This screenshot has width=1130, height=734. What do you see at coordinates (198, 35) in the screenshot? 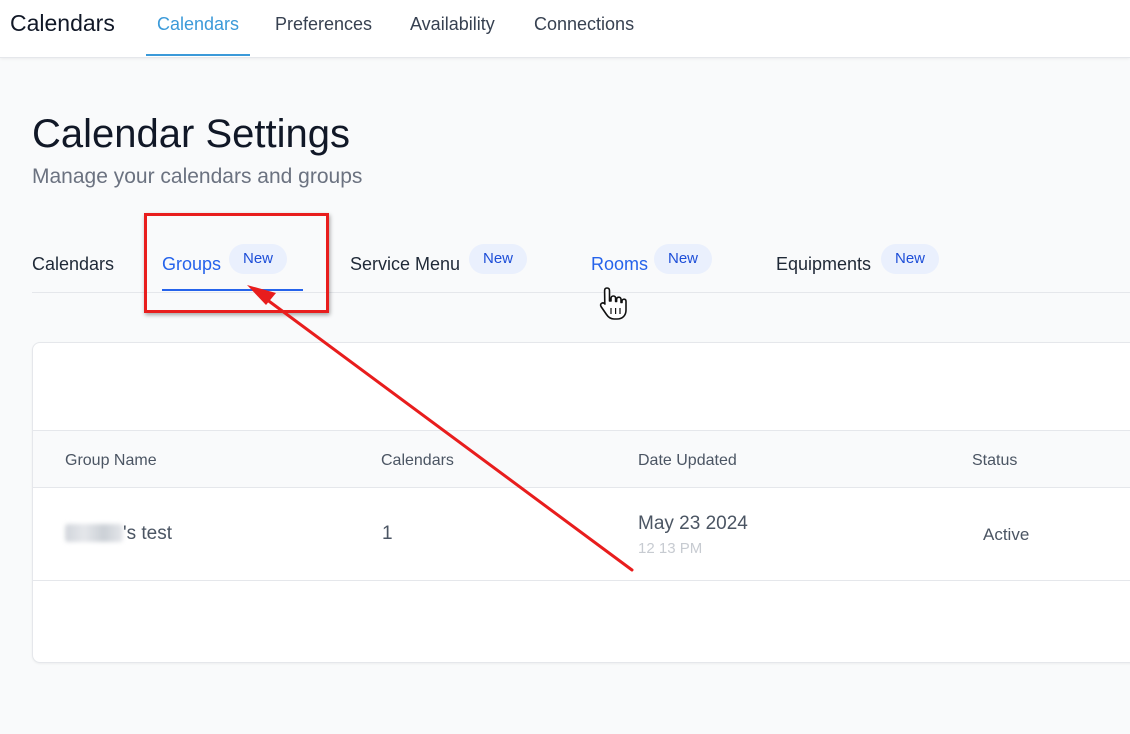
I see `top-tab-calendars: Calendars` at bounding box center [198, 35].